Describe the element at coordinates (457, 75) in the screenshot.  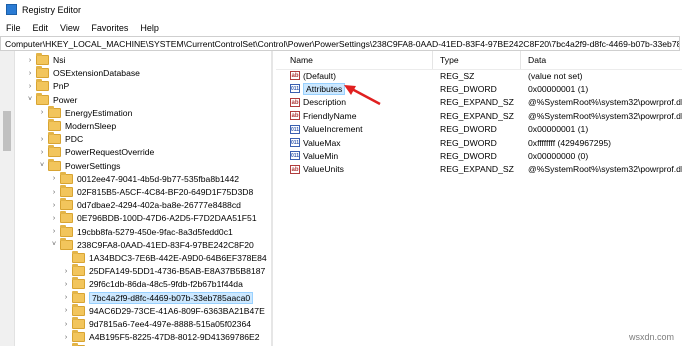
I see `value-type: REG_SZ` at that location.